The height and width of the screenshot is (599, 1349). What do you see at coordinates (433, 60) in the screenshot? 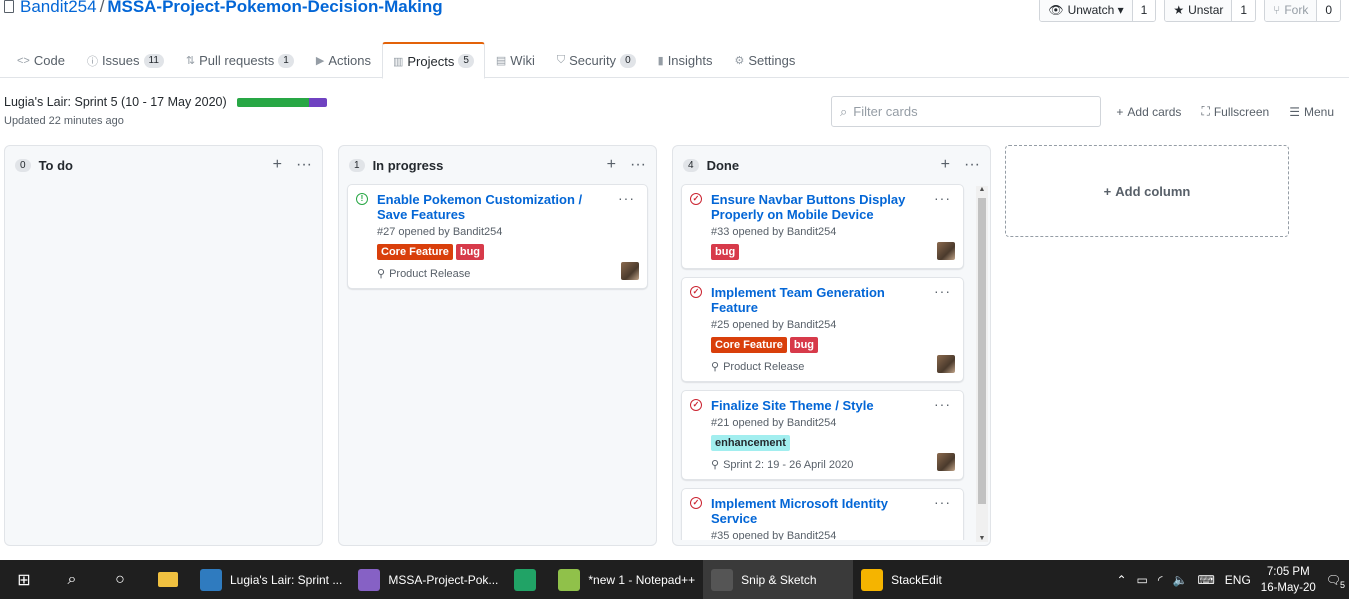
I see `tab-projects: ▥ Projects 5` at bounding box center [433, 60].